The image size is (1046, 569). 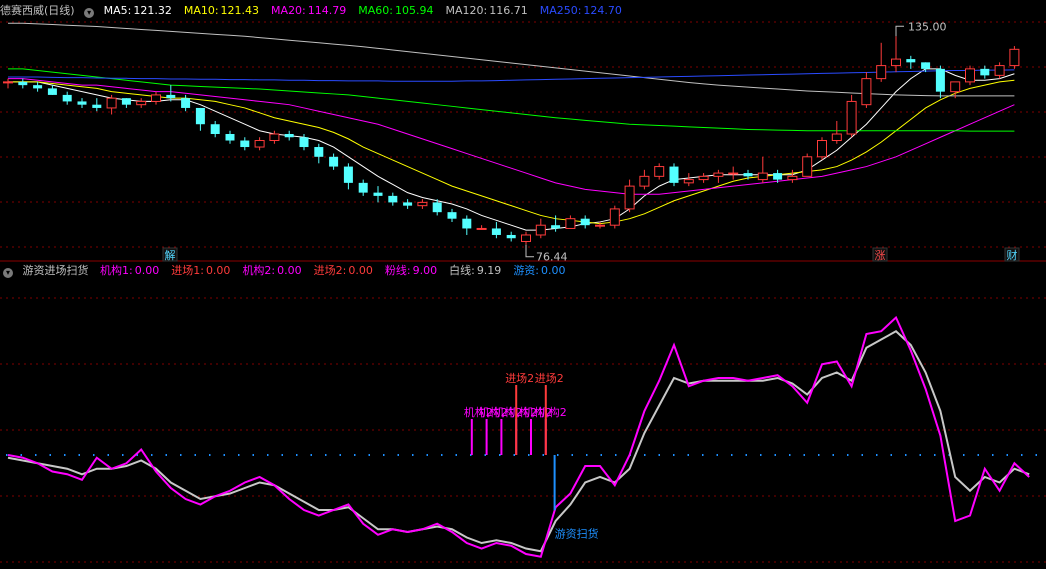 What do you see at coordinates (577, 533) in the screenshot?
I see `youzi-label: 游资扫货` at bounding box center [577, 533].